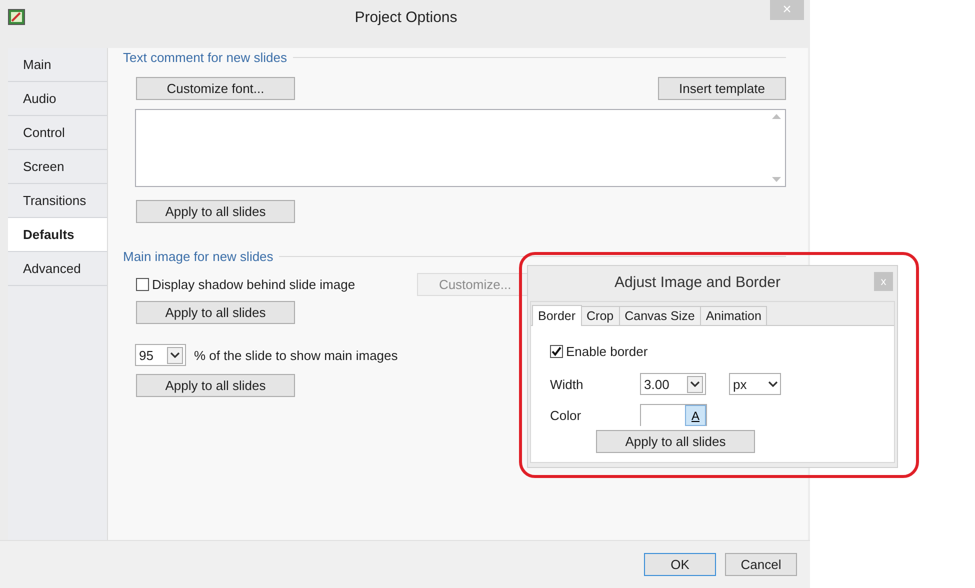 This screenshot has height=588, width=975. Describe the element at coordinates (16, 17) in the screenshot. I see `app-icon` at that location.